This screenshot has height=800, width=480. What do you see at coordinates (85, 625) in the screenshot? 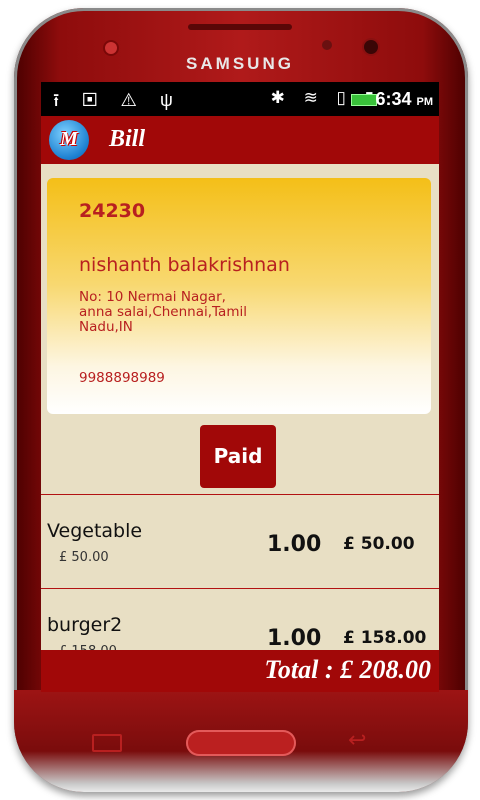
I see `item-name: burger2` at bounding box center [85, 625].